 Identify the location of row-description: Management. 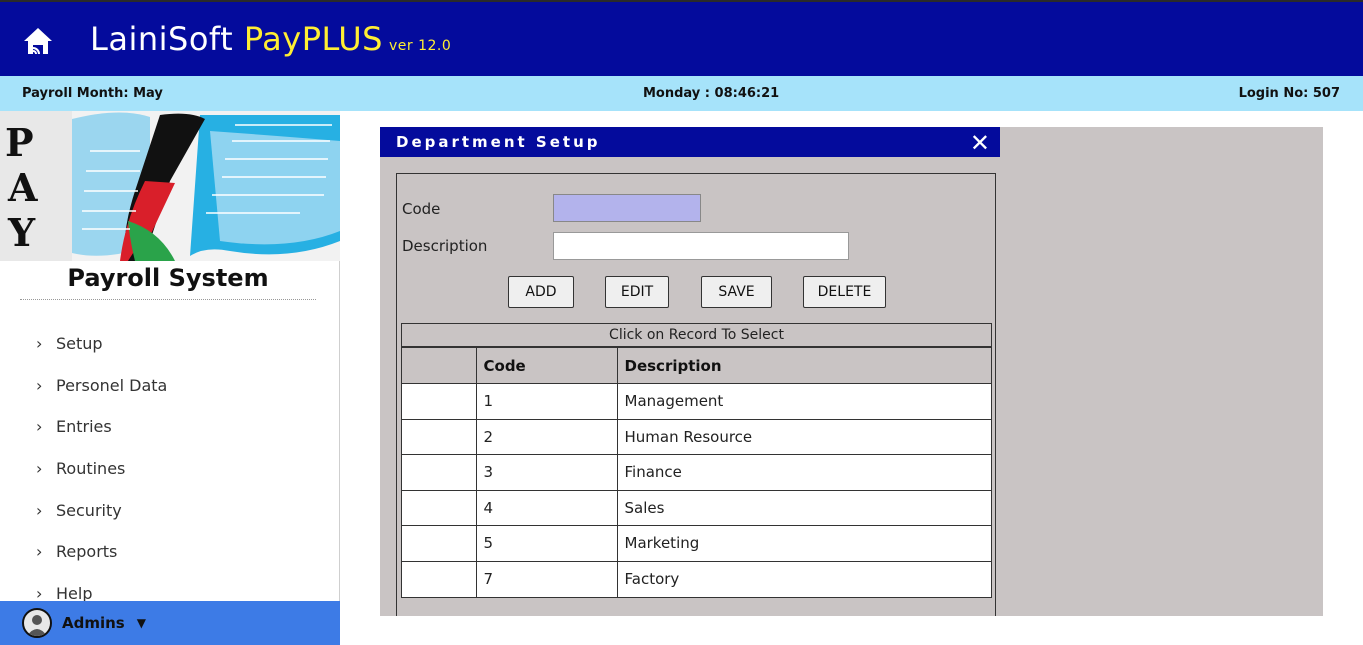
(803, 401).